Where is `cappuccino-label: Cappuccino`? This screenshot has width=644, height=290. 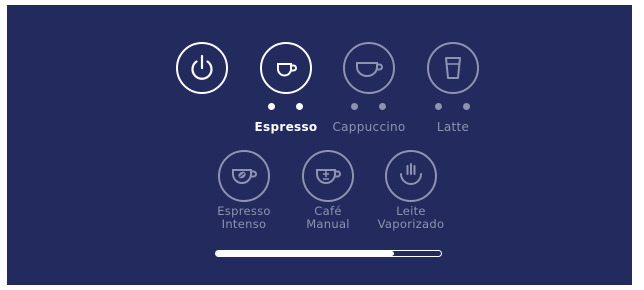 cappuccino-label: Cappuccino is located at coordinates (369, 127).